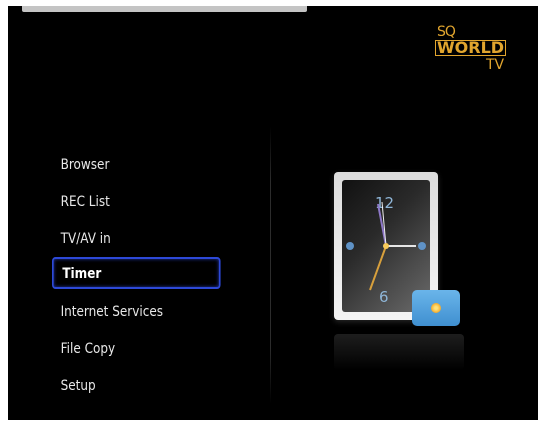  I want to click on logo-world-text: WORLD, so click(471, 47).